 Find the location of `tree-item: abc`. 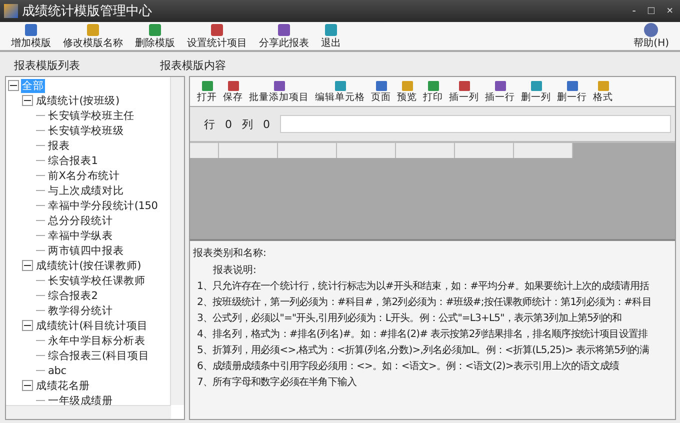

tree-item: abc is located at coordinates (57, 370).